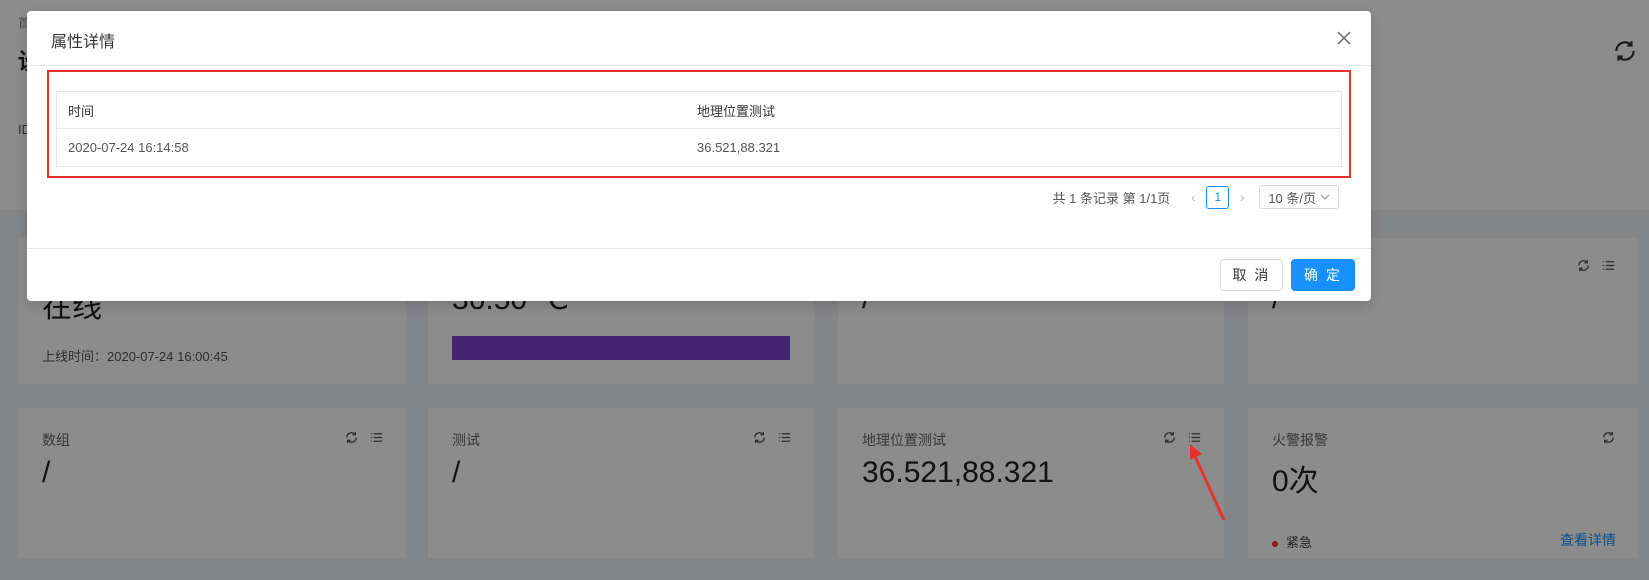 This screenshot has height=580, width=1649. I want to click on close-button, so click(1344, 38).